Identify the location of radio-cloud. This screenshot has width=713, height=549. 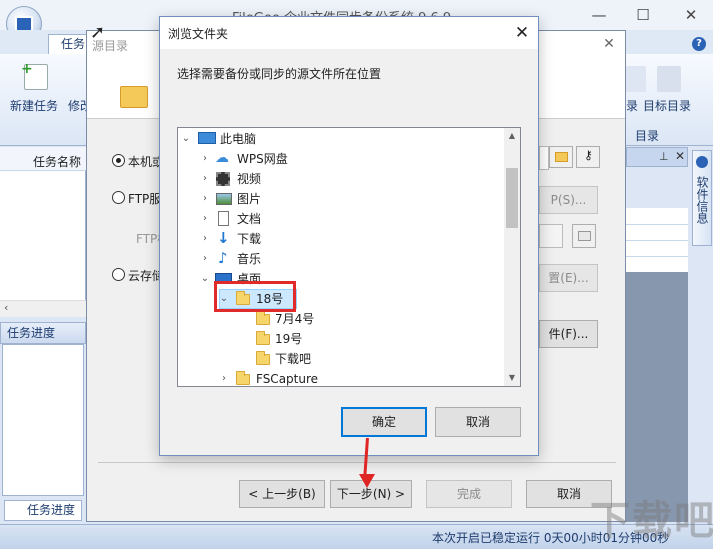
(118, 274).